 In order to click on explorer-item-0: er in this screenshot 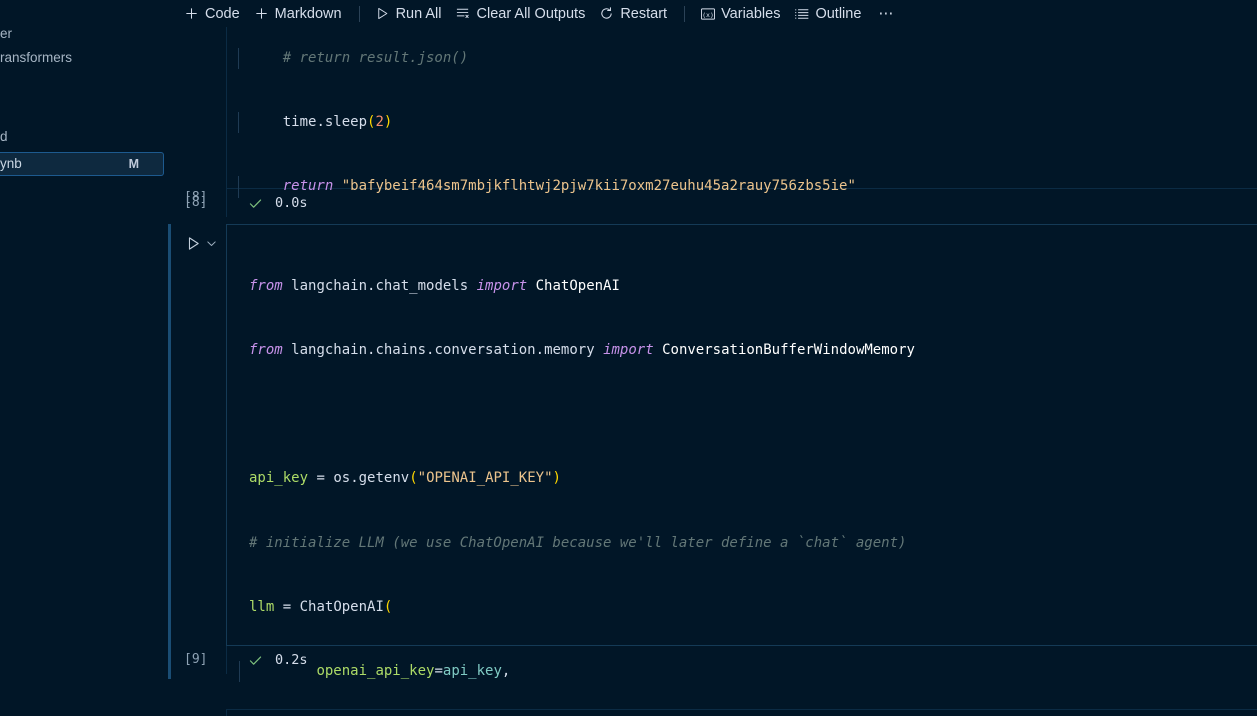, I will do `click(82, 36)`.